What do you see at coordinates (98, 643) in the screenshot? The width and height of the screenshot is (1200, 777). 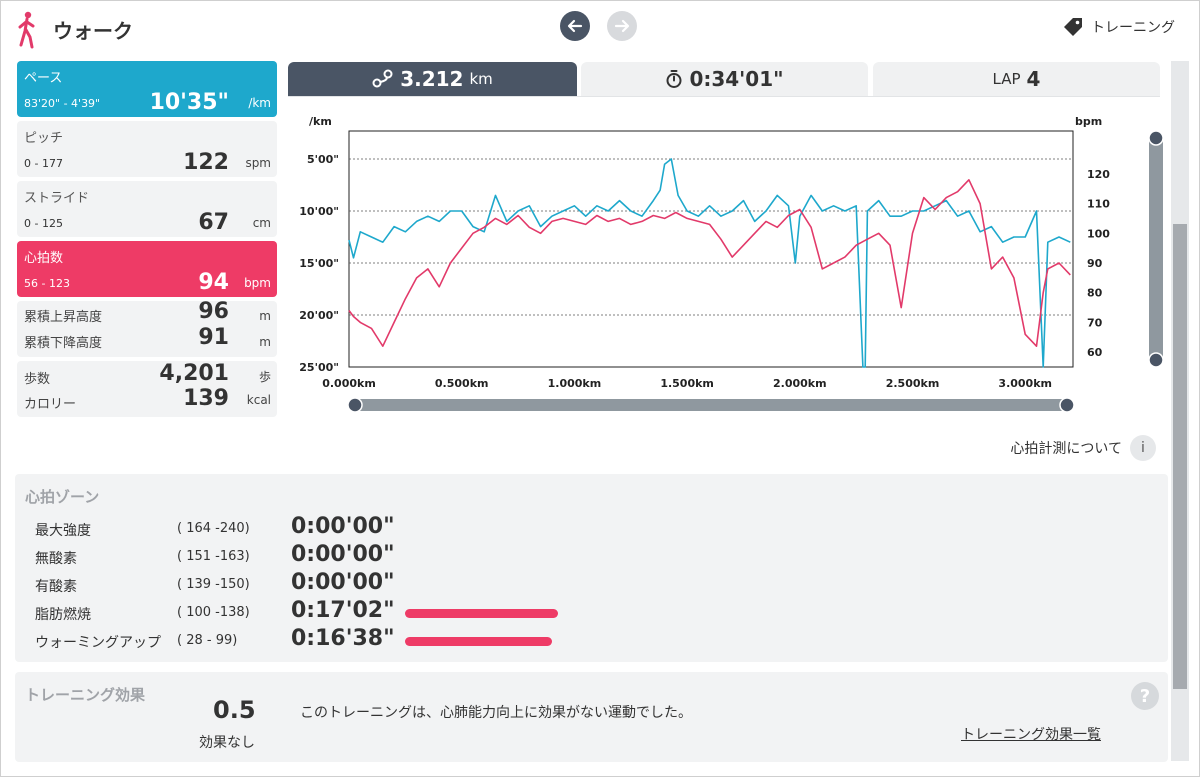 I see `zone-name: ウォーミングアップ` at bounding box center [98, 643].